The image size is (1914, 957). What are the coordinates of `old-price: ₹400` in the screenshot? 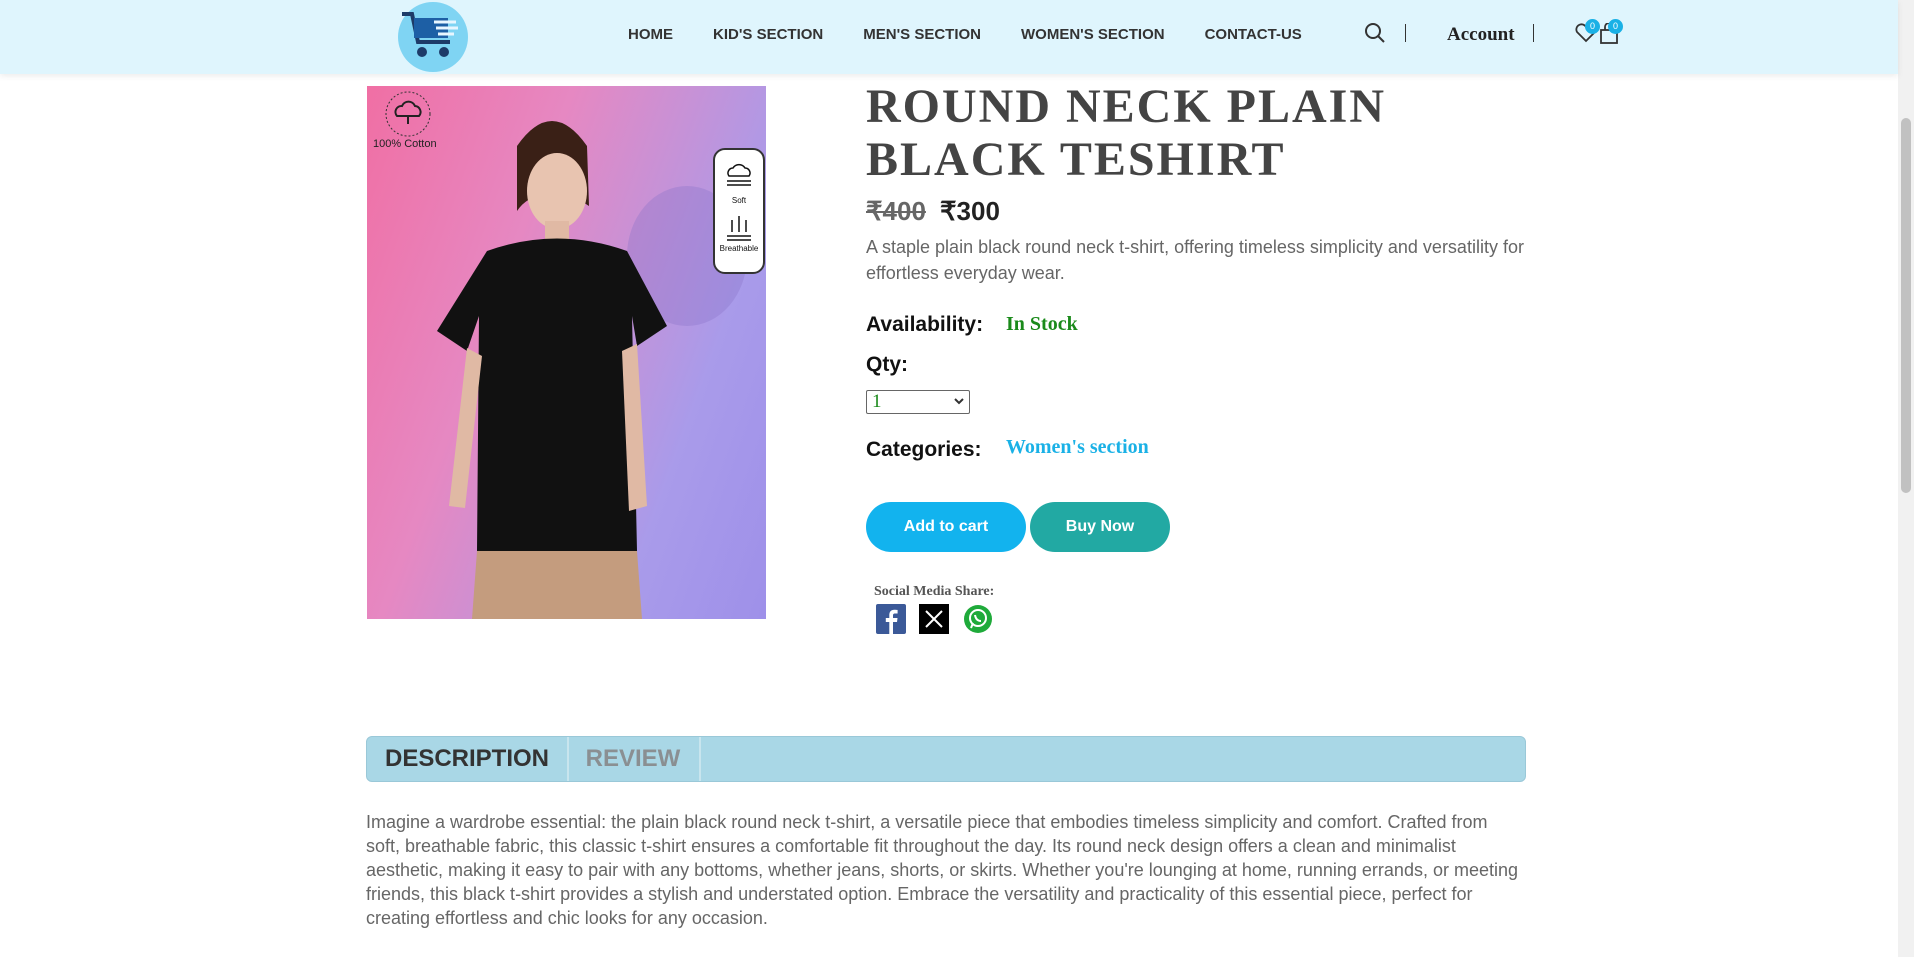 It's located at (896, 211).